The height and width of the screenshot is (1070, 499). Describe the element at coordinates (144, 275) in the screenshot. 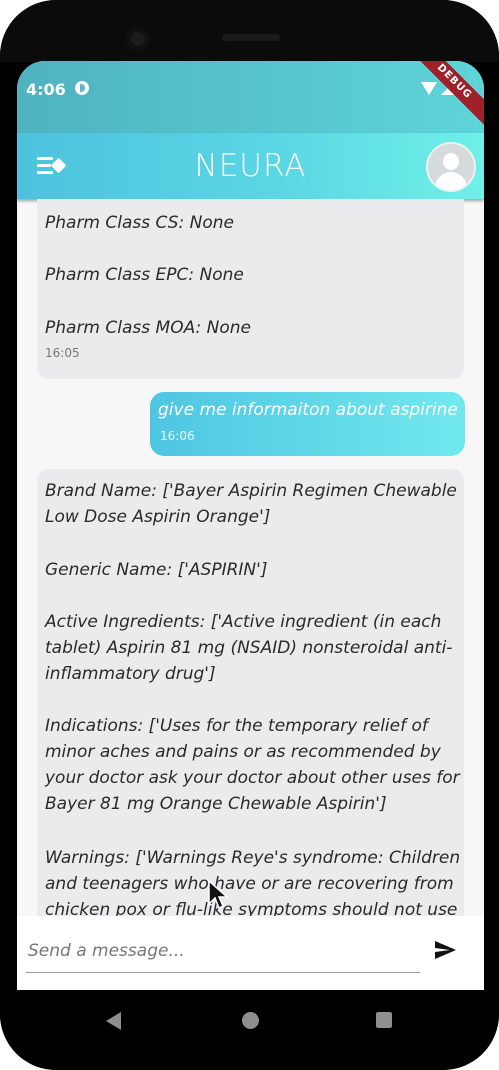

I see `message-line: Pharm Class EPC: None` at that location.